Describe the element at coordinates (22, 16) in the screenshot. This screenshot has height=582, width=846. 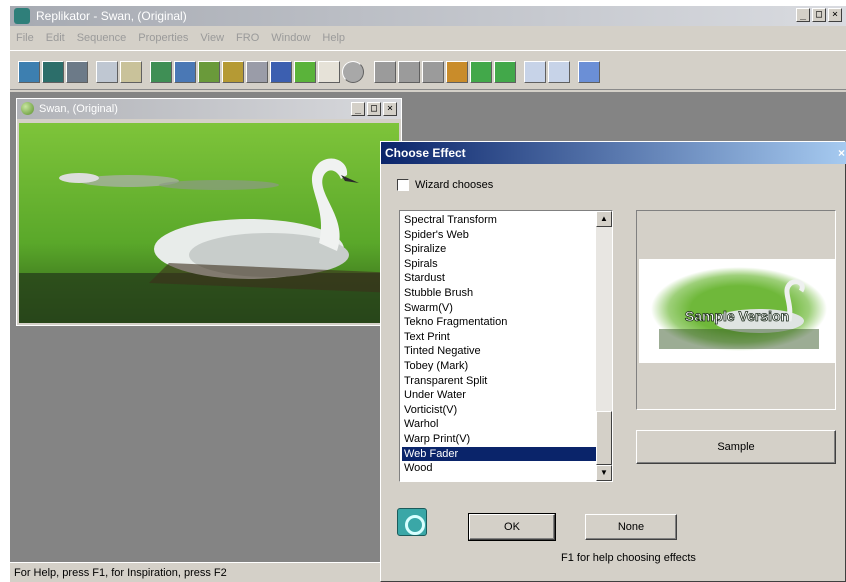
I see `app-icon` at that location.